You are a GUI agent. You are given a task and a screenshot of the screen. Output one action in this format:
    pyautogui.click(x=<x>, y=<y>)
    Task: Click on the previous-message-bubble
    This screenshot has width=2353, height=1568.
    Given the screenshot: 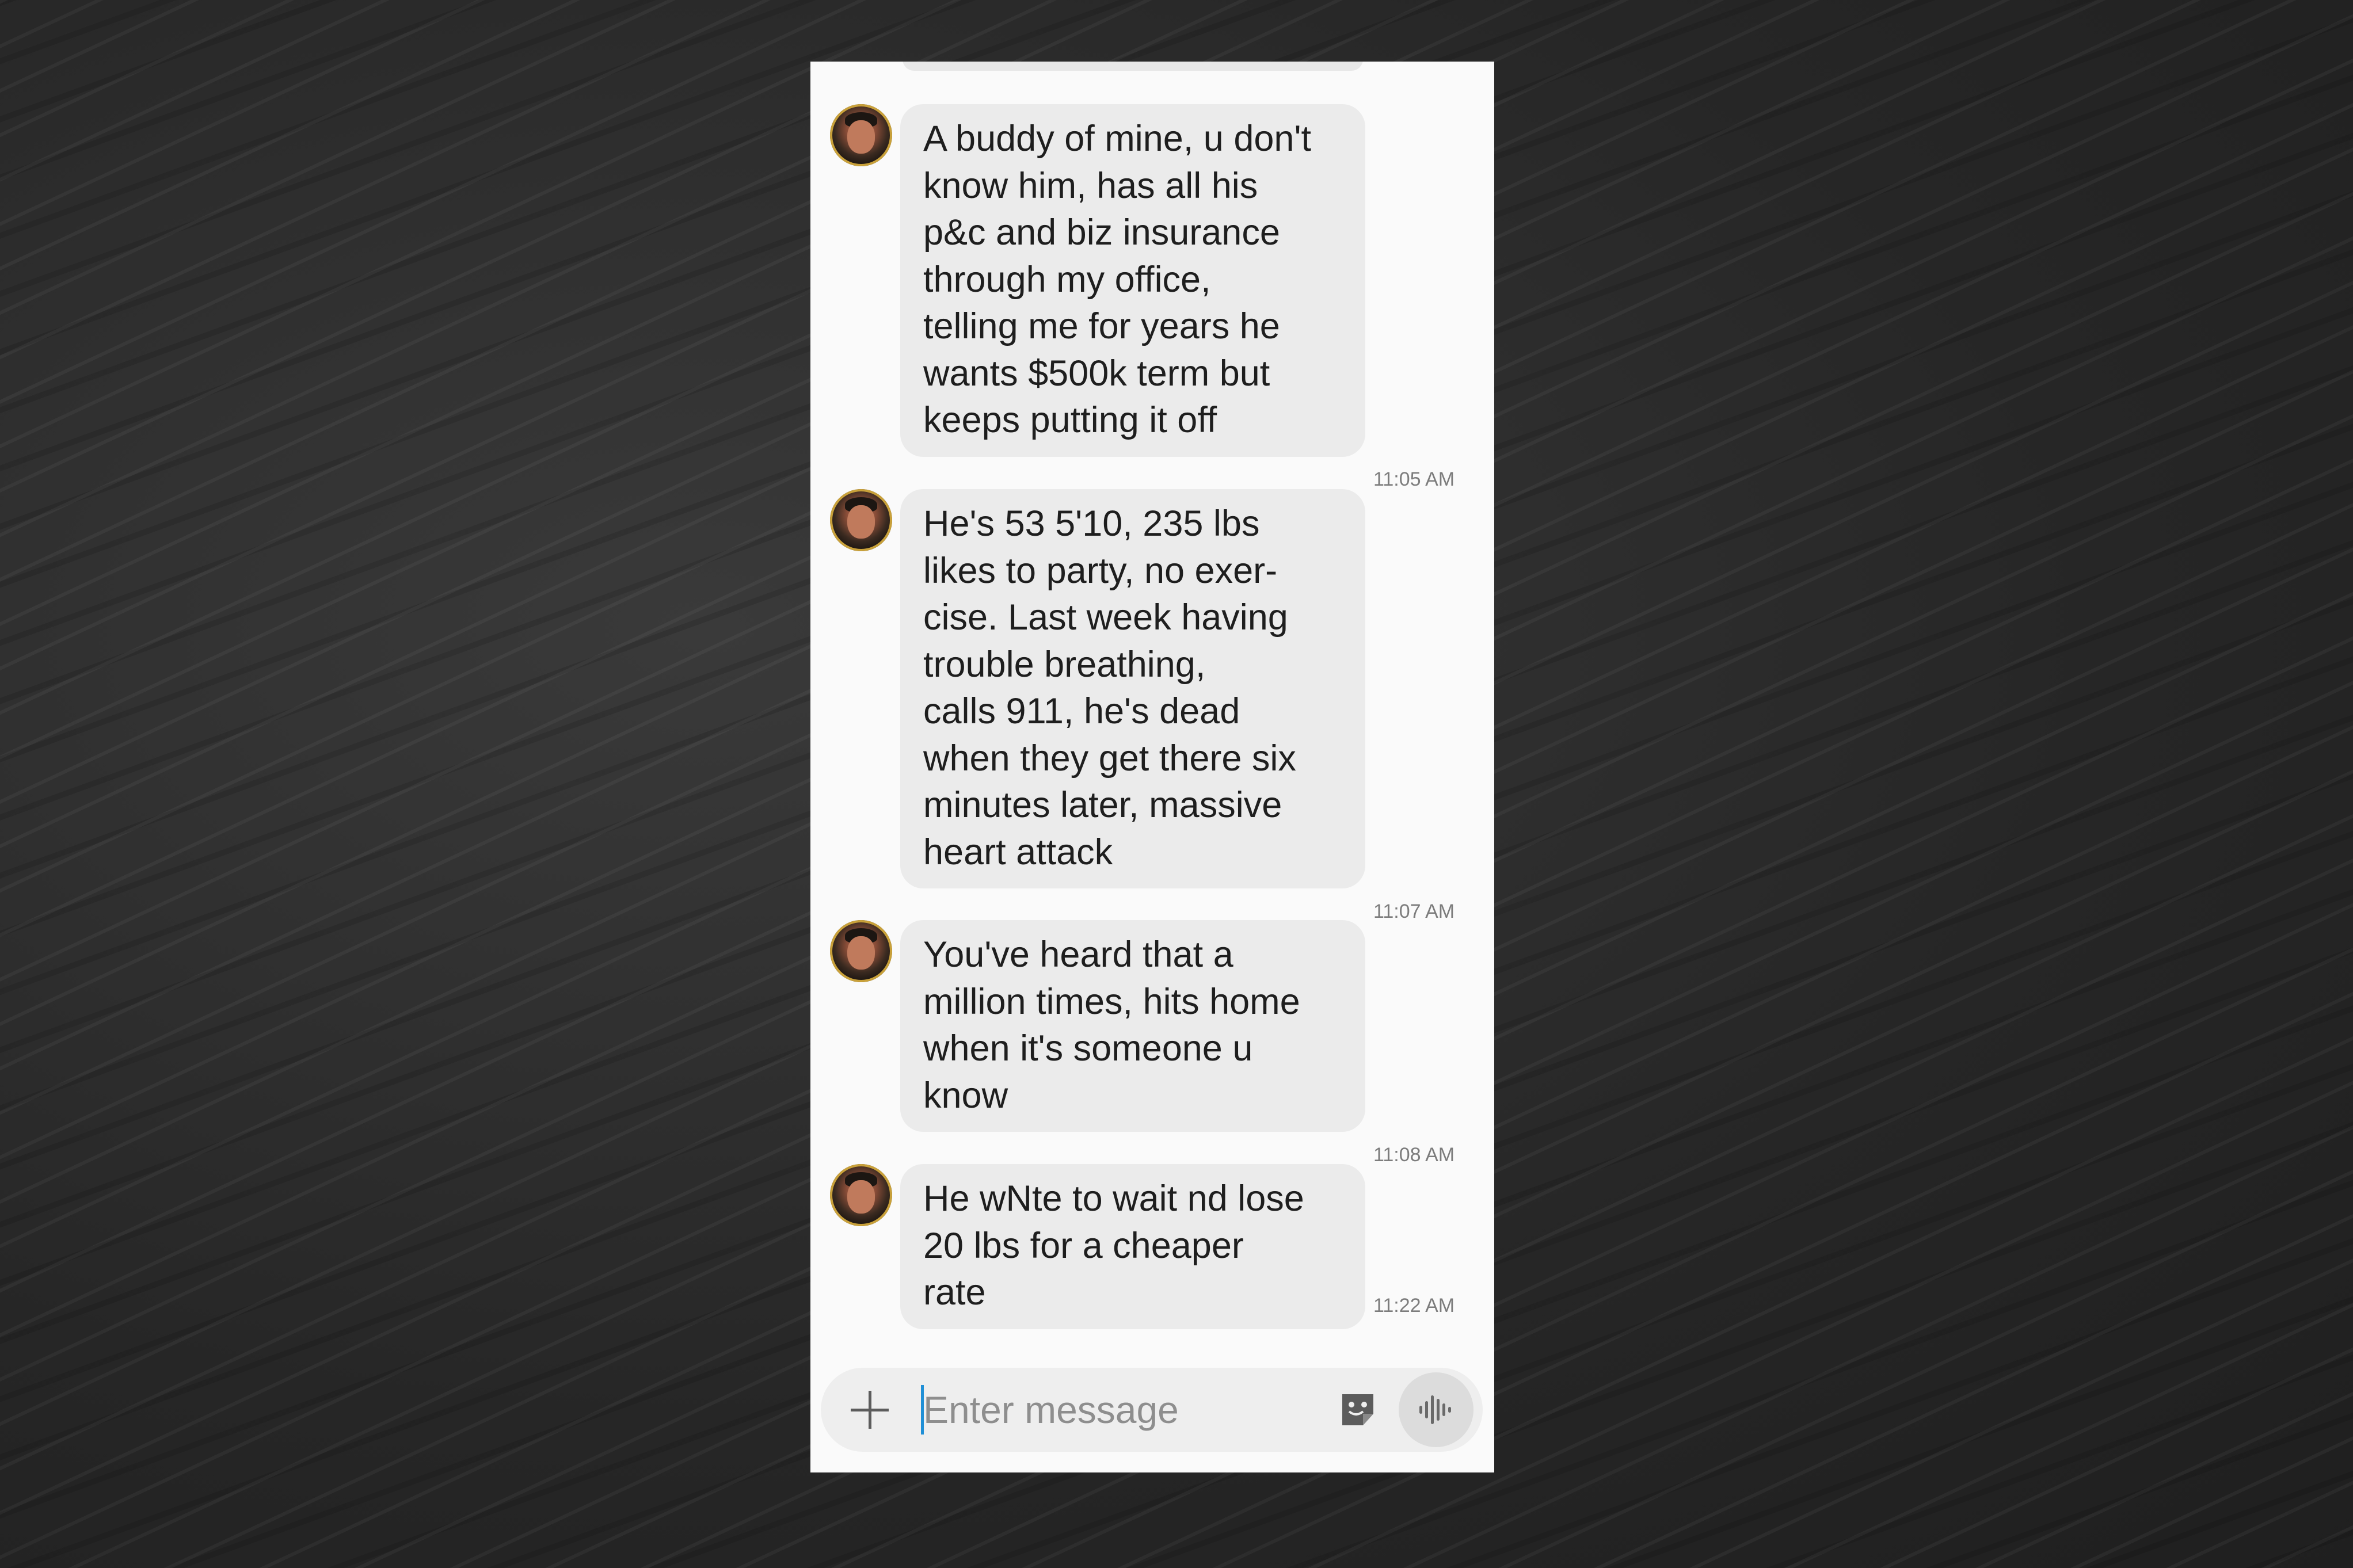 What is the action you would take?
    pyautogui.click(x=1133, y=66)
    